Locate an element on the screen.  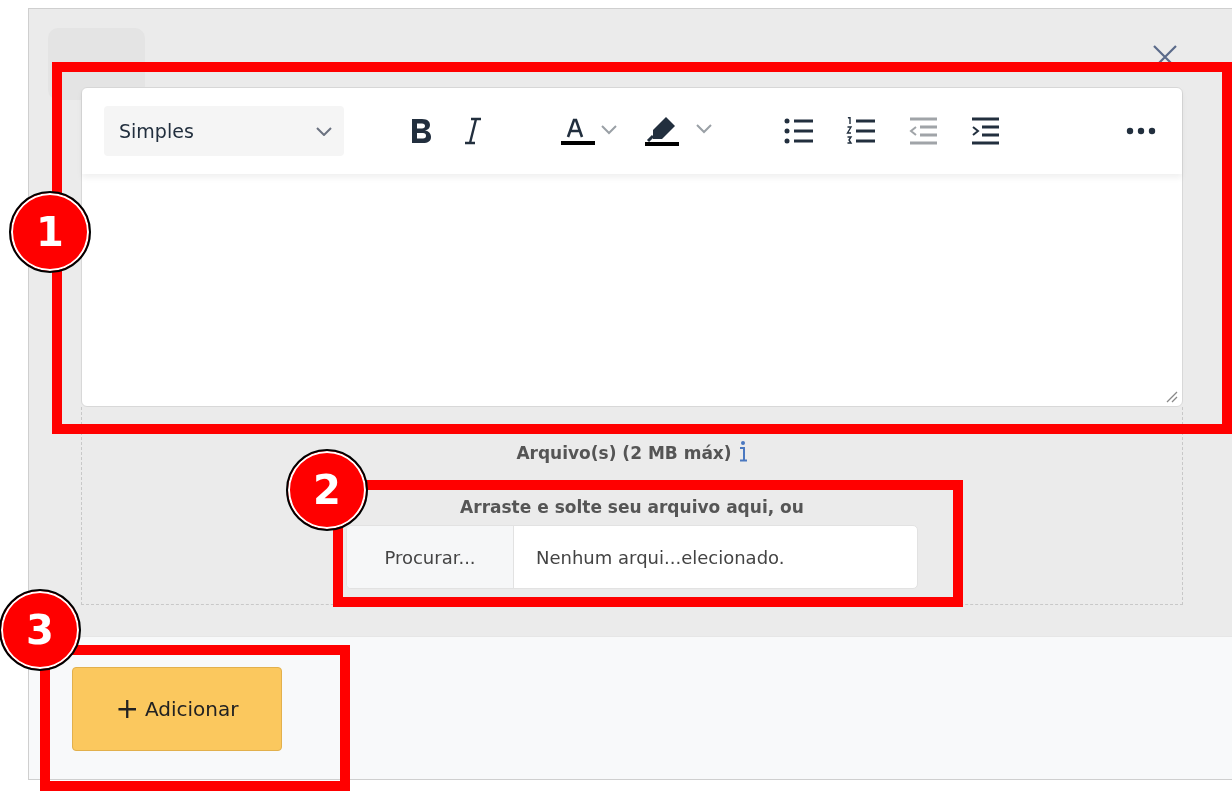
outdent-icon is located at coordinates (923, 131).